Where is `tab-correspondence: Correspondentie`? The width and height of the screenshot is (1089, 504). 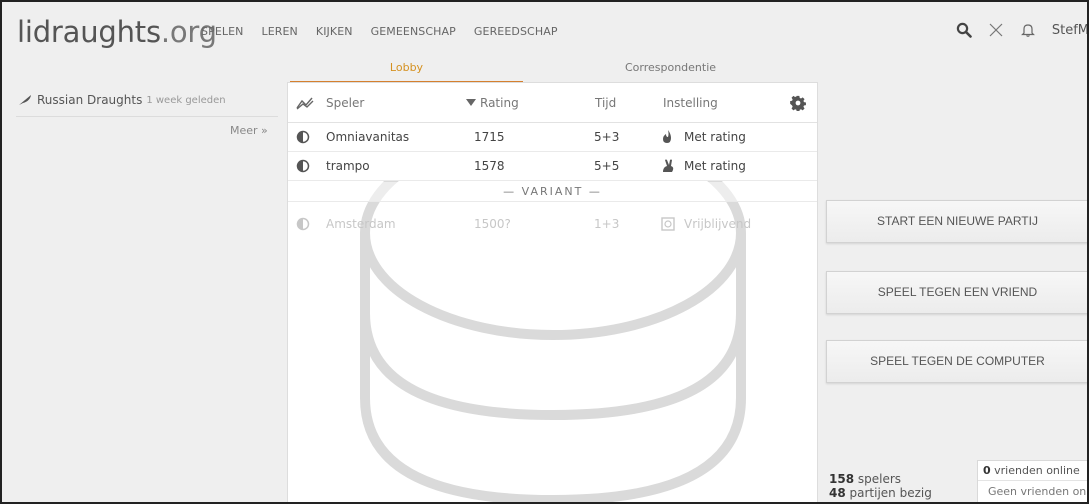
tab-correspondence: Correspondentie is located at coordinates (670, 71).